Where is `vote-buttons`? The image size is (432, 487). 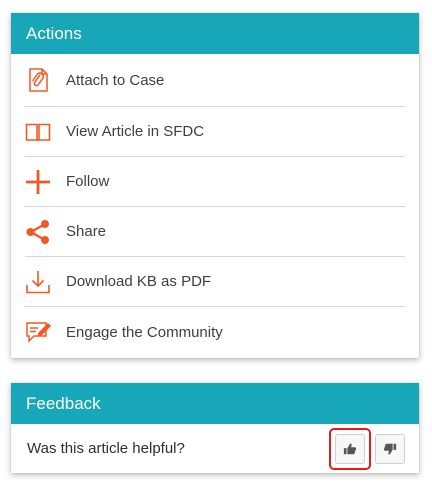 vote-buttons is located at coordinates (367, 448).